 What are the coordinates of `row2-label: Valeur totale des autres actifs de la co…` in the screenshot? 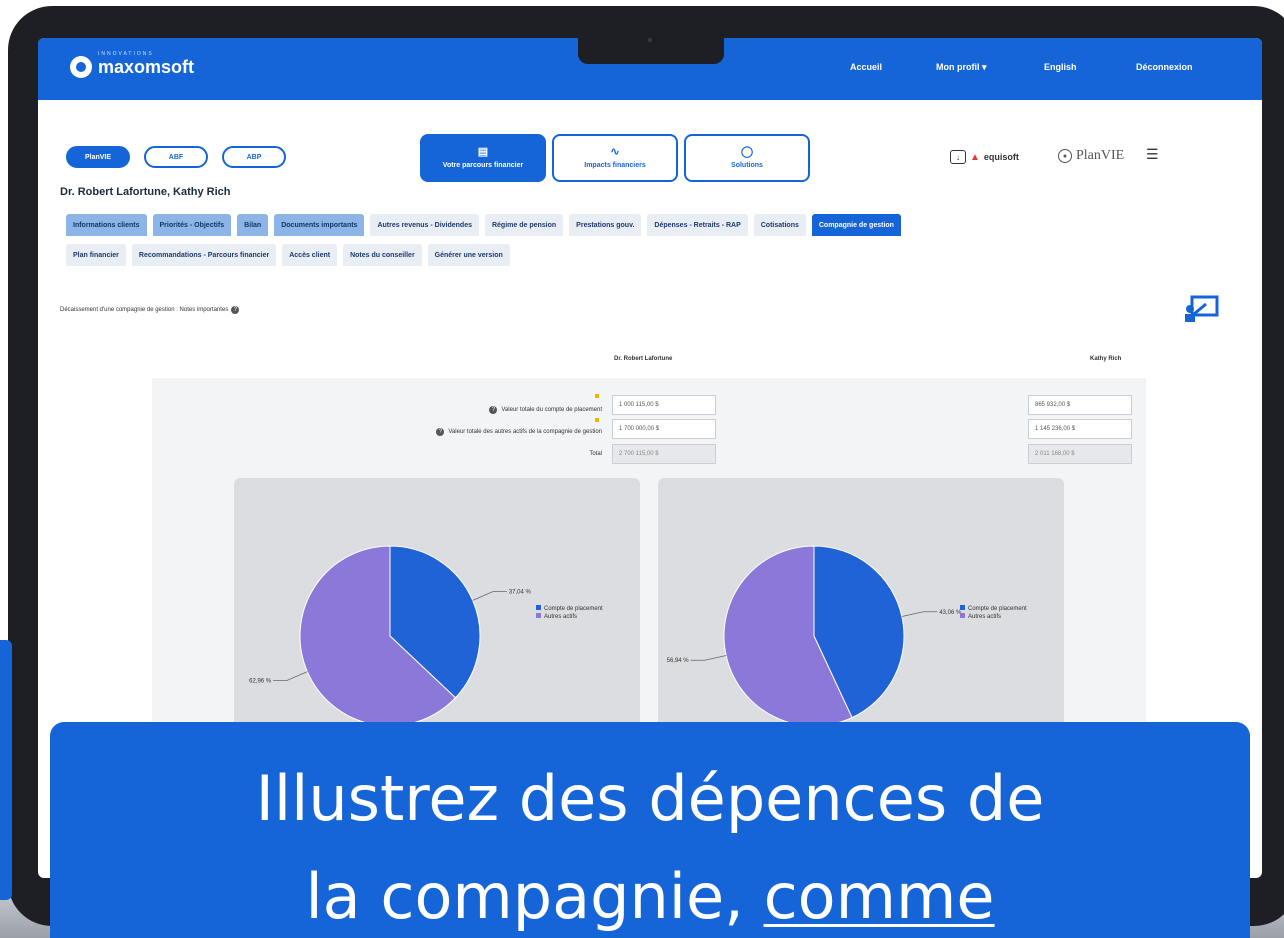 It's located at (525, 432).